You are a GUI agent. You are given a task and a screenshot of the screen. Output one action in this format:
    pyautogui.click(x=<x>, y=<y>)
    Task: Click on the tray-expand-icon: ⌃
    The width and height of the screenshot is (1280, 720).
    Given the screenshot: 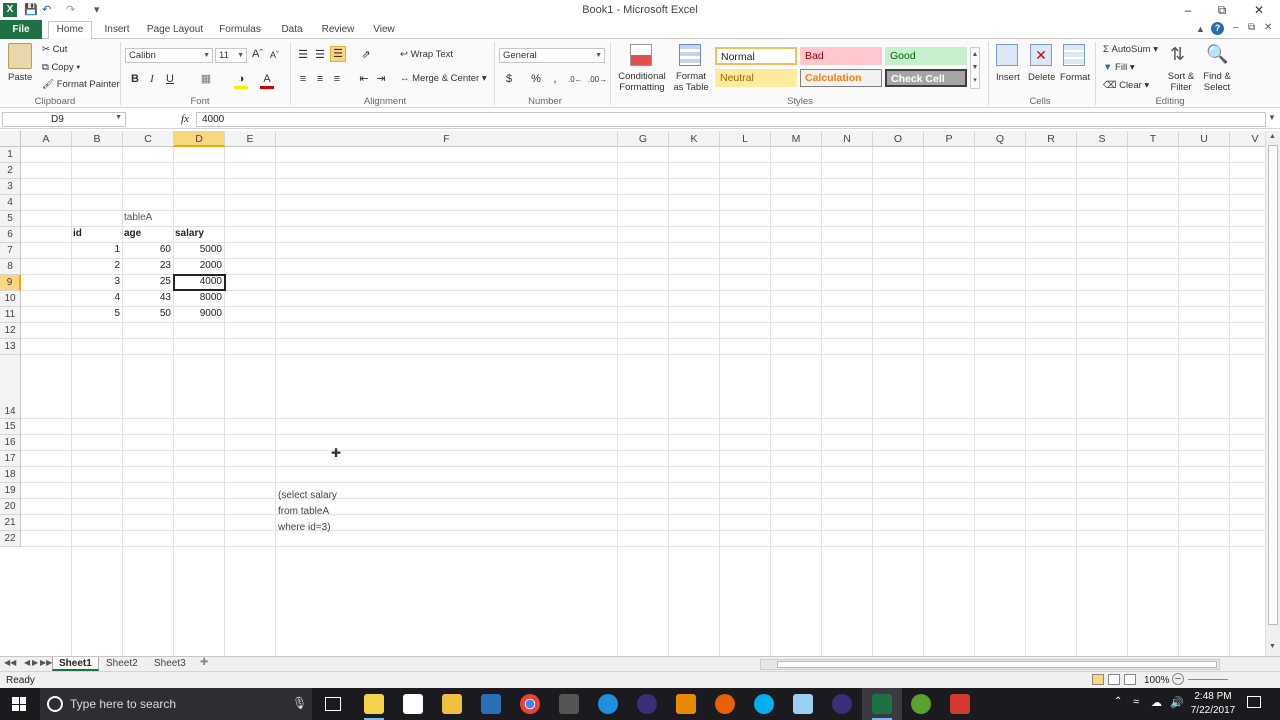 What is the action you would take?
    pyautogui.click(x=1118, y=701)
    